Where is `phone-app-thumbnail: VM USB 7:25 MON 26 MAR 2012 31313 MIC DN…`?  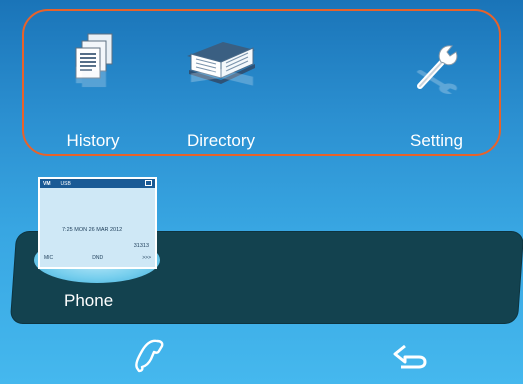 phone-app-thumbnail: VM USB 7:25 MON 26 MAR 2012 31313 MIC DN… is located at coordinates (97, 223).